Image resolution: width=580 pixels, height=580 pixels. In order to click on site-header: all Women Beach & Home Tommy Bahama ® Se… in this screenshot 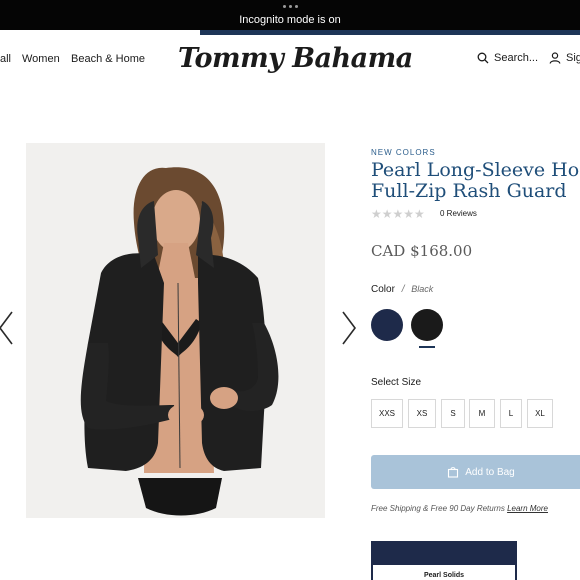, I will do `click(290, 61)`.